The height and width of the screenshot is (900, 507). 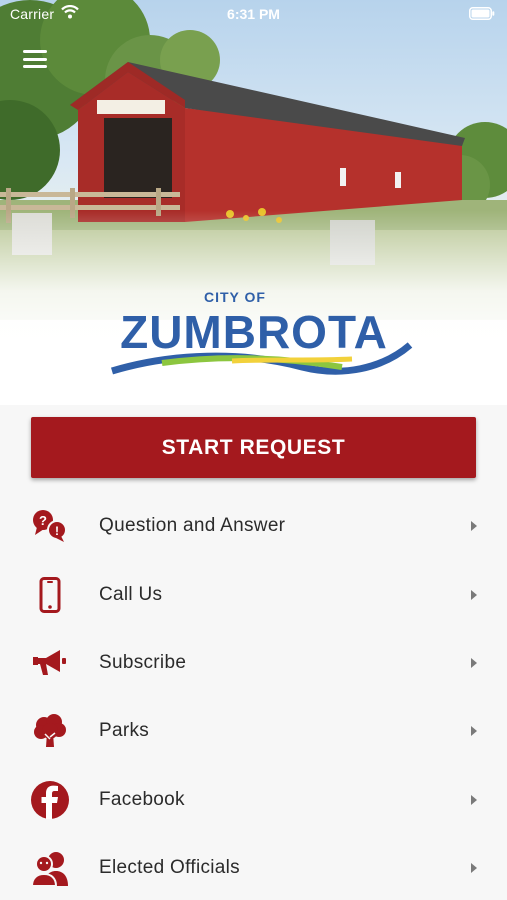 I want to click on status-bar: Carrier 6:31 PM, so click(x=253, y=15).